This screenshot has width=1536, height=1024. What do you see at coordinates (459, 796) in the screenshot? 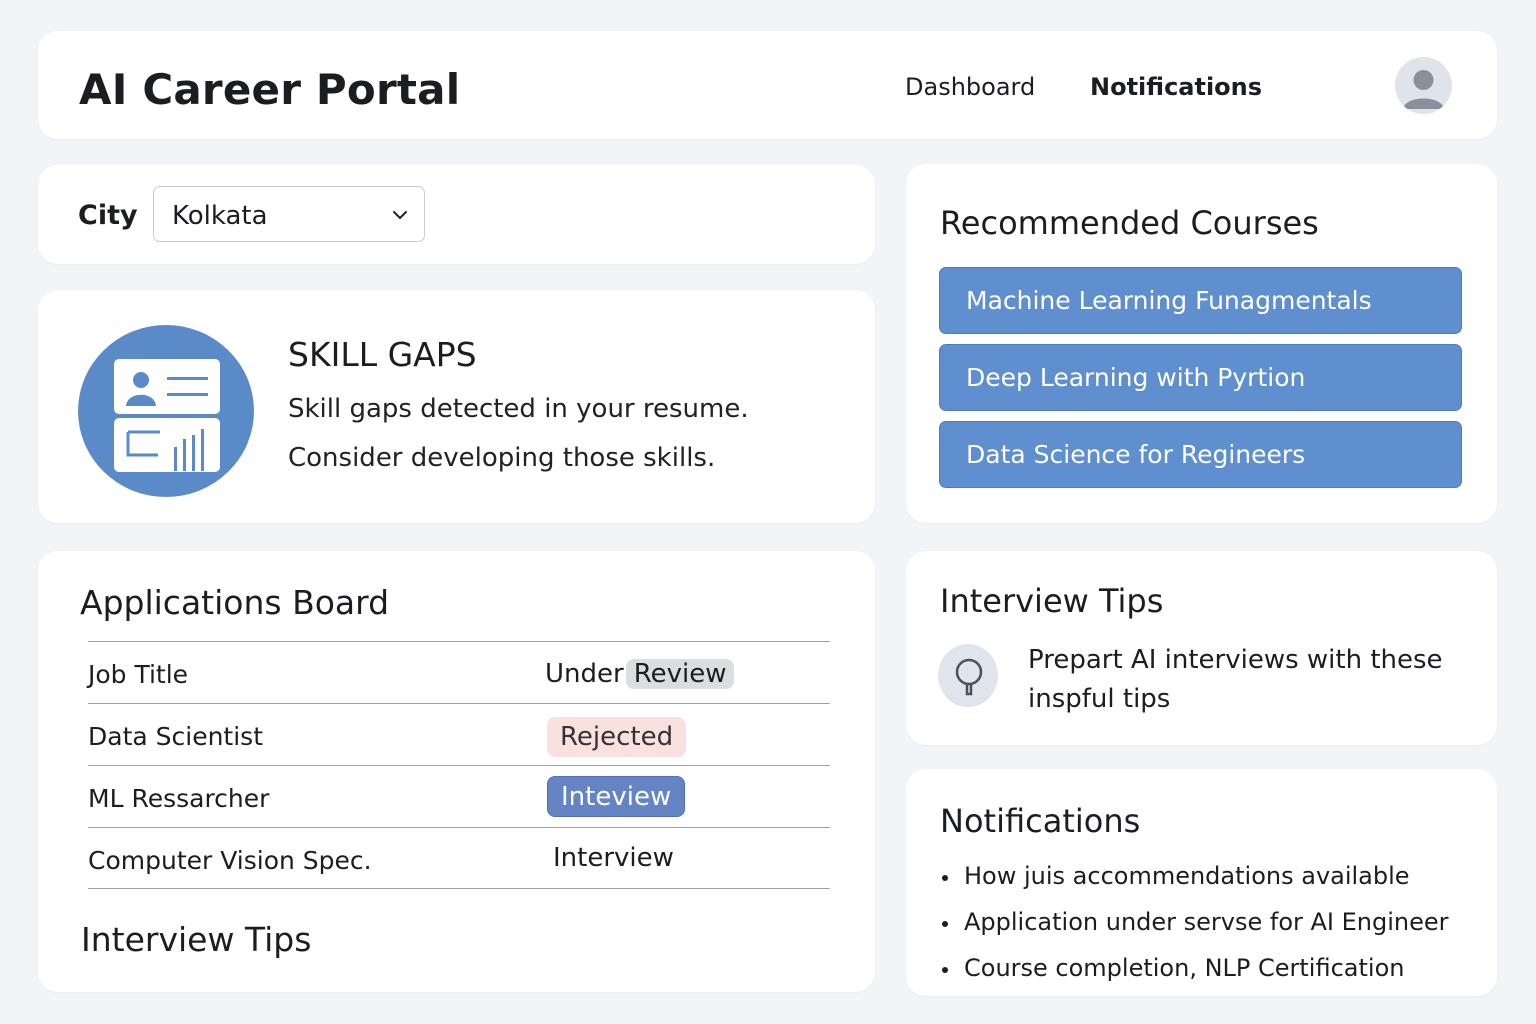
I see `table-row: ML Ressarcher Inteview` at bounding box center [459, 796].